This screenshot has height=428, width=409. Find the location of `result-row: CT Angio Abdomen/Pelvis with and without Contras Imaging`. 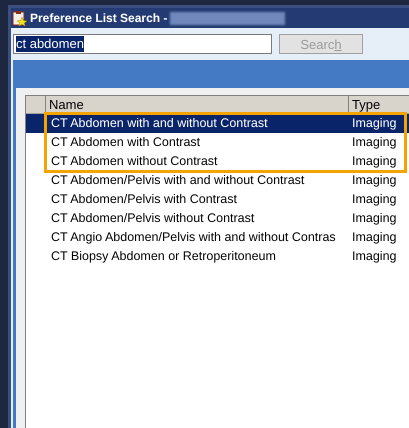

result-row: CT Angio Abdomen/Pelvis with and without Contras Imaging is located at coordinates (217, 237).